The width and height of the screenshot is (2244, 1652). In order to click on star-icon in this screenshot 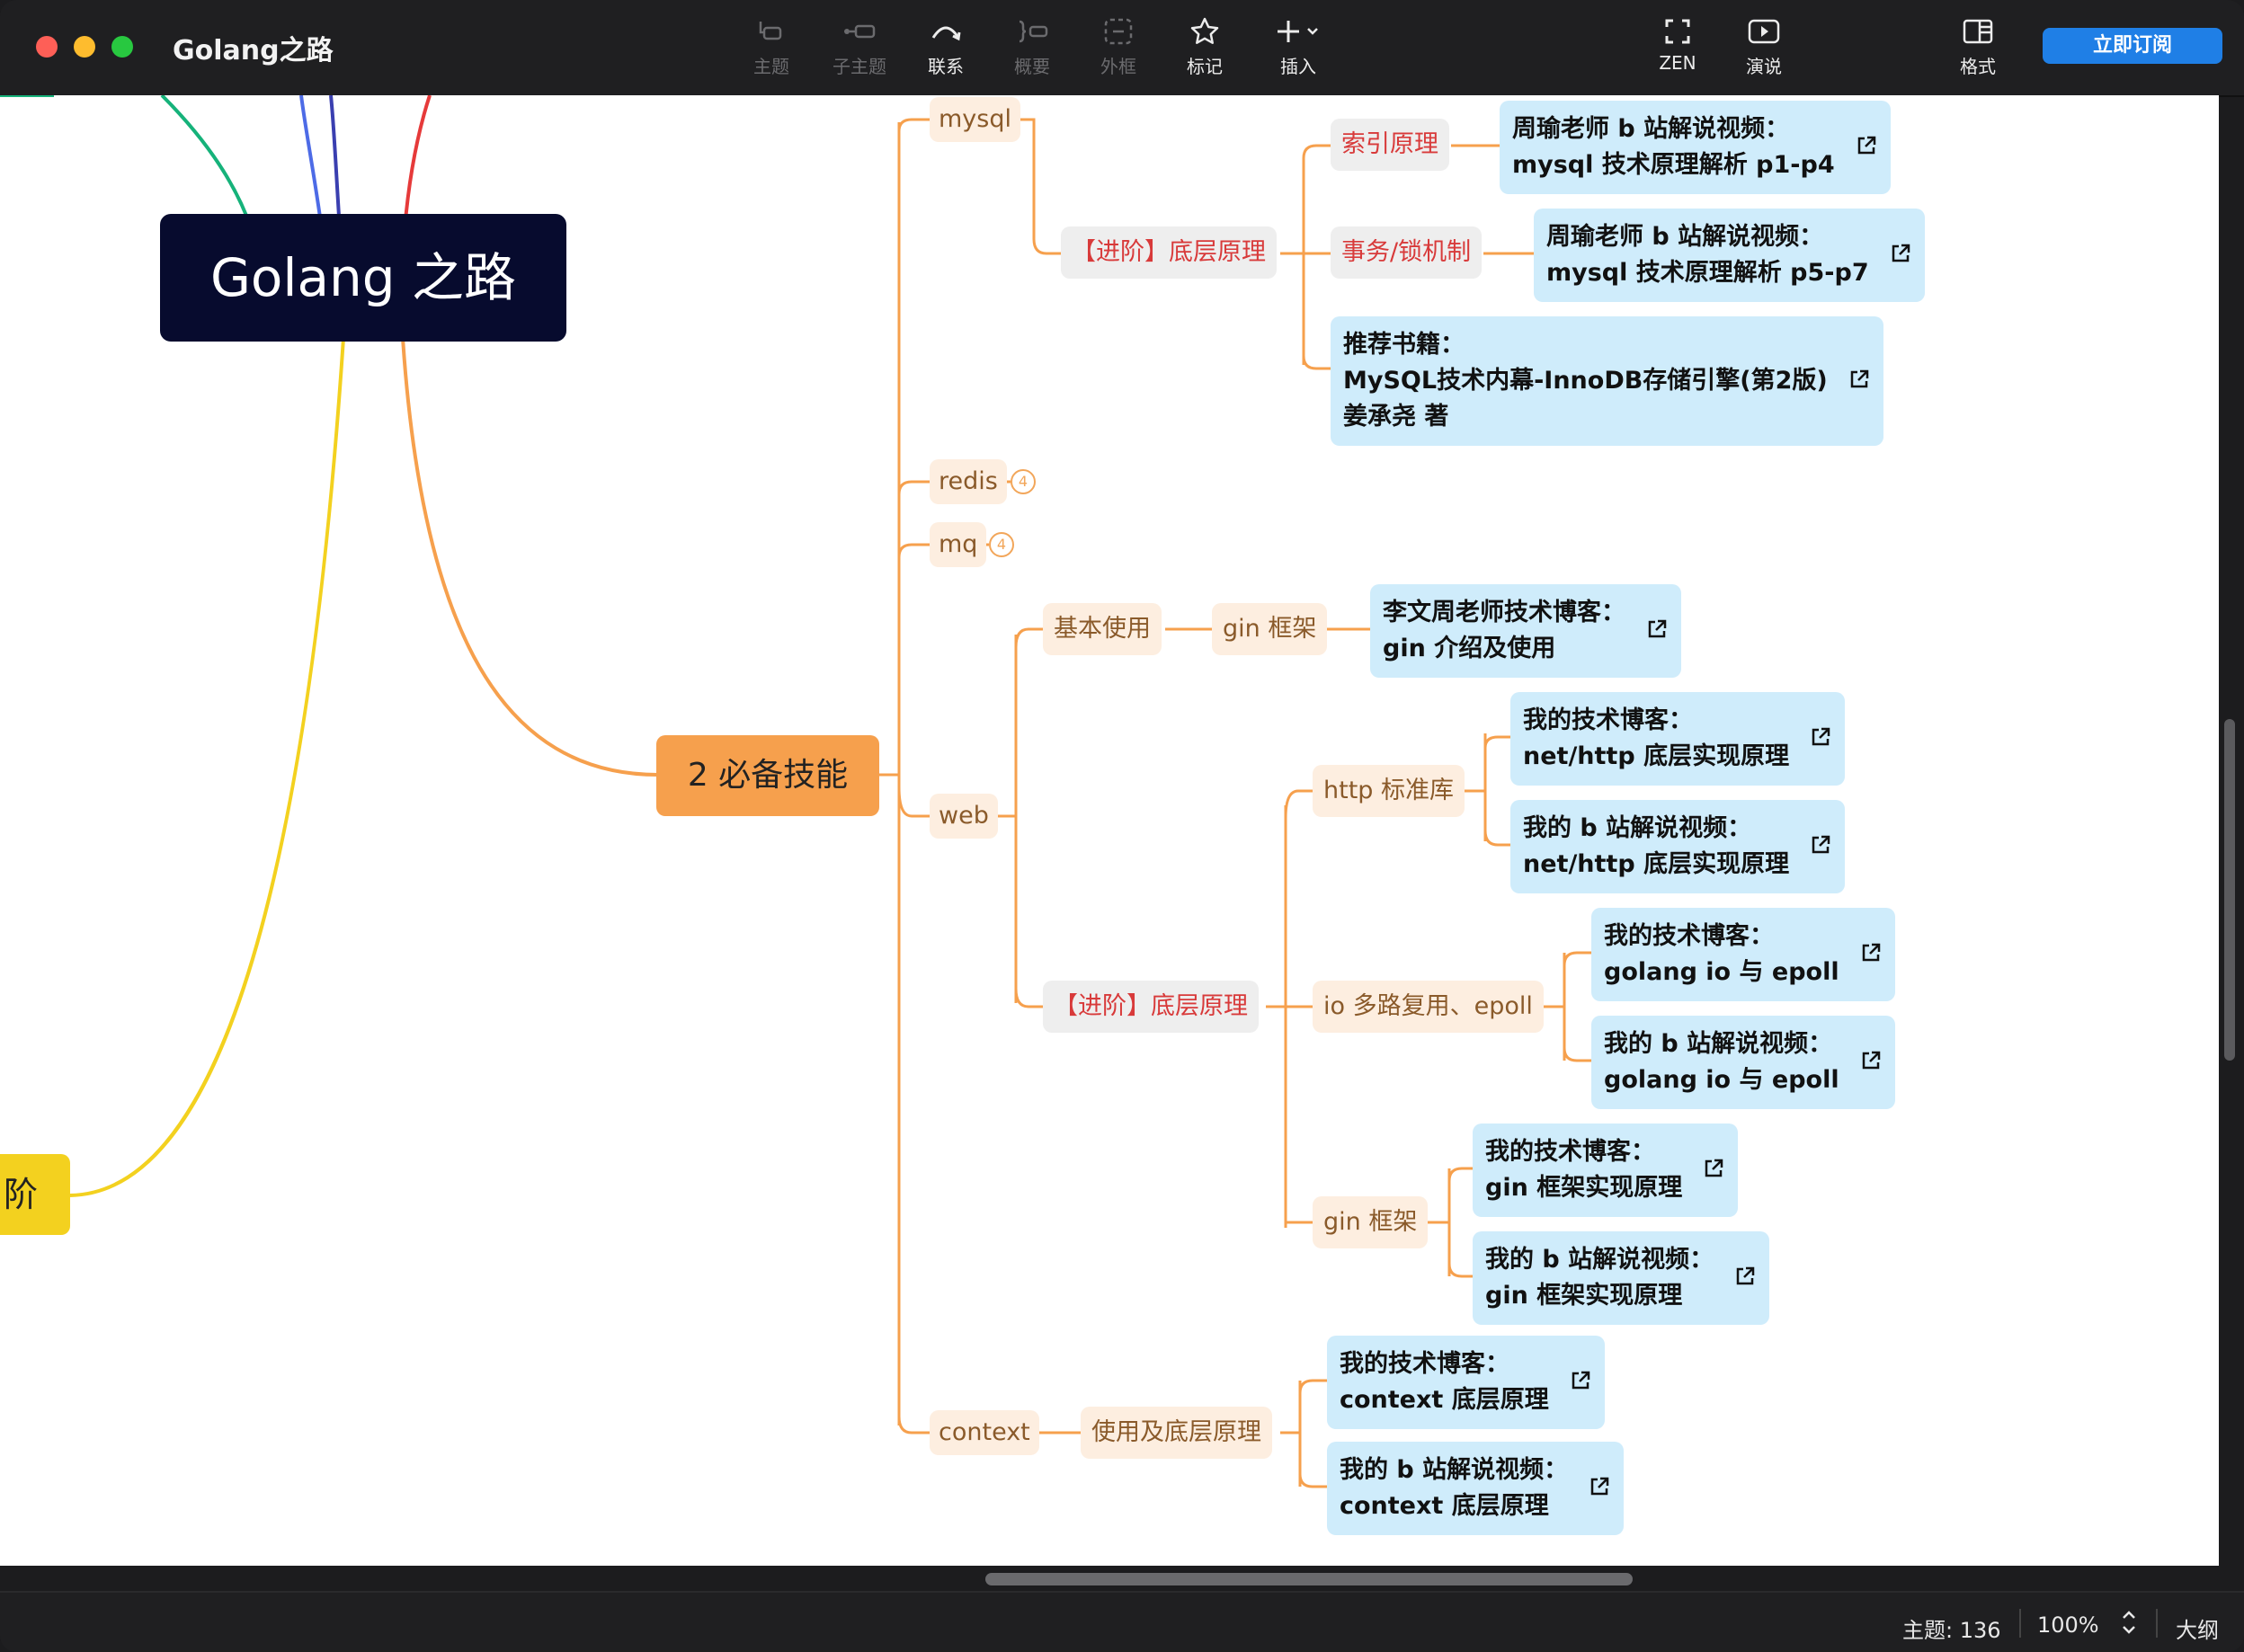, I will do `click(1205, 32)`.